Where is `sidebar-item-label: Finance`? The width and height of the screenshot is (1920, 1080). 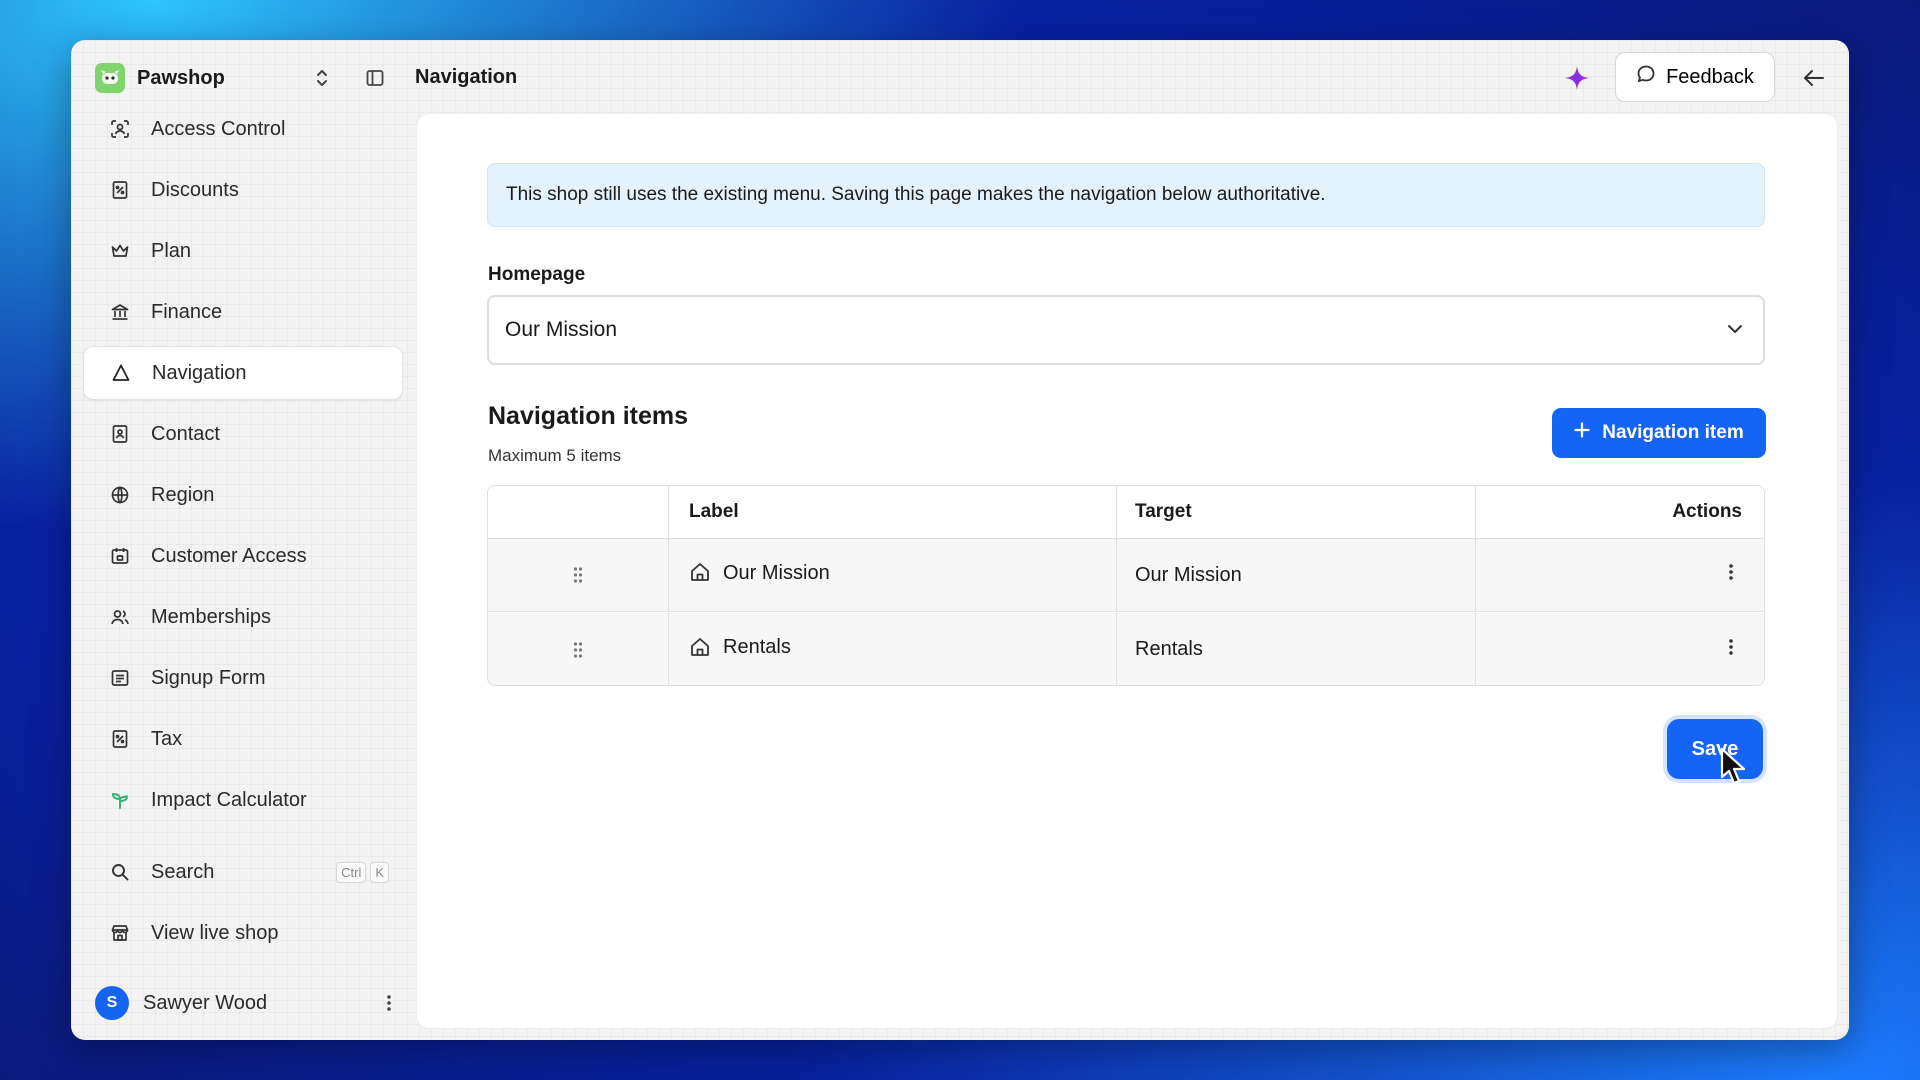
sidebar-item-label: Finance is located at coordinates (187, 311).